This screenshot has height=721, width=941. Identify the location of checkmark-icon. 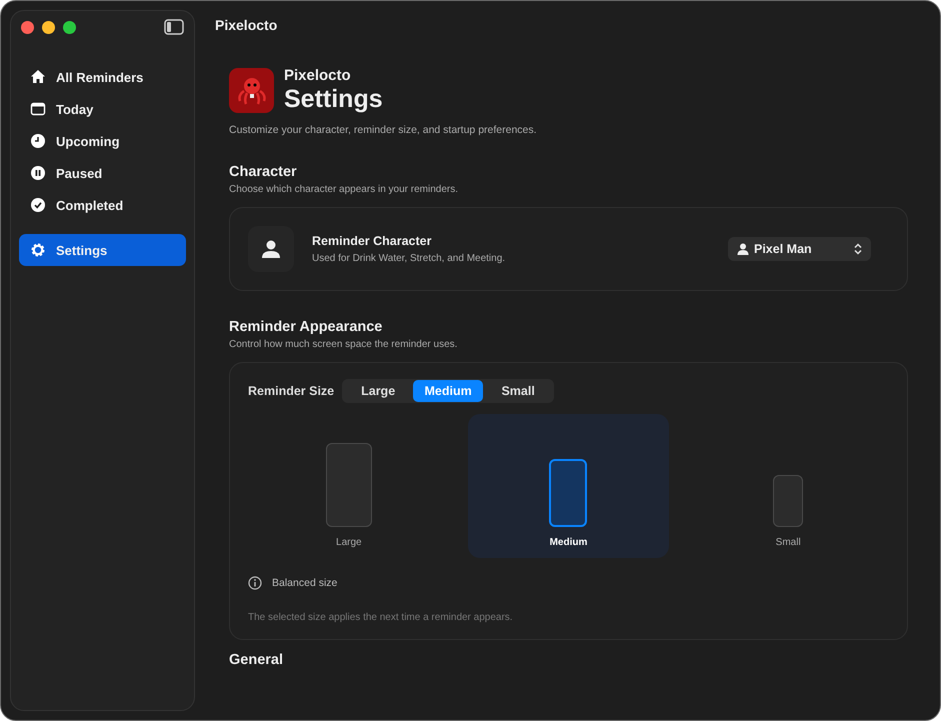
(38, 205).